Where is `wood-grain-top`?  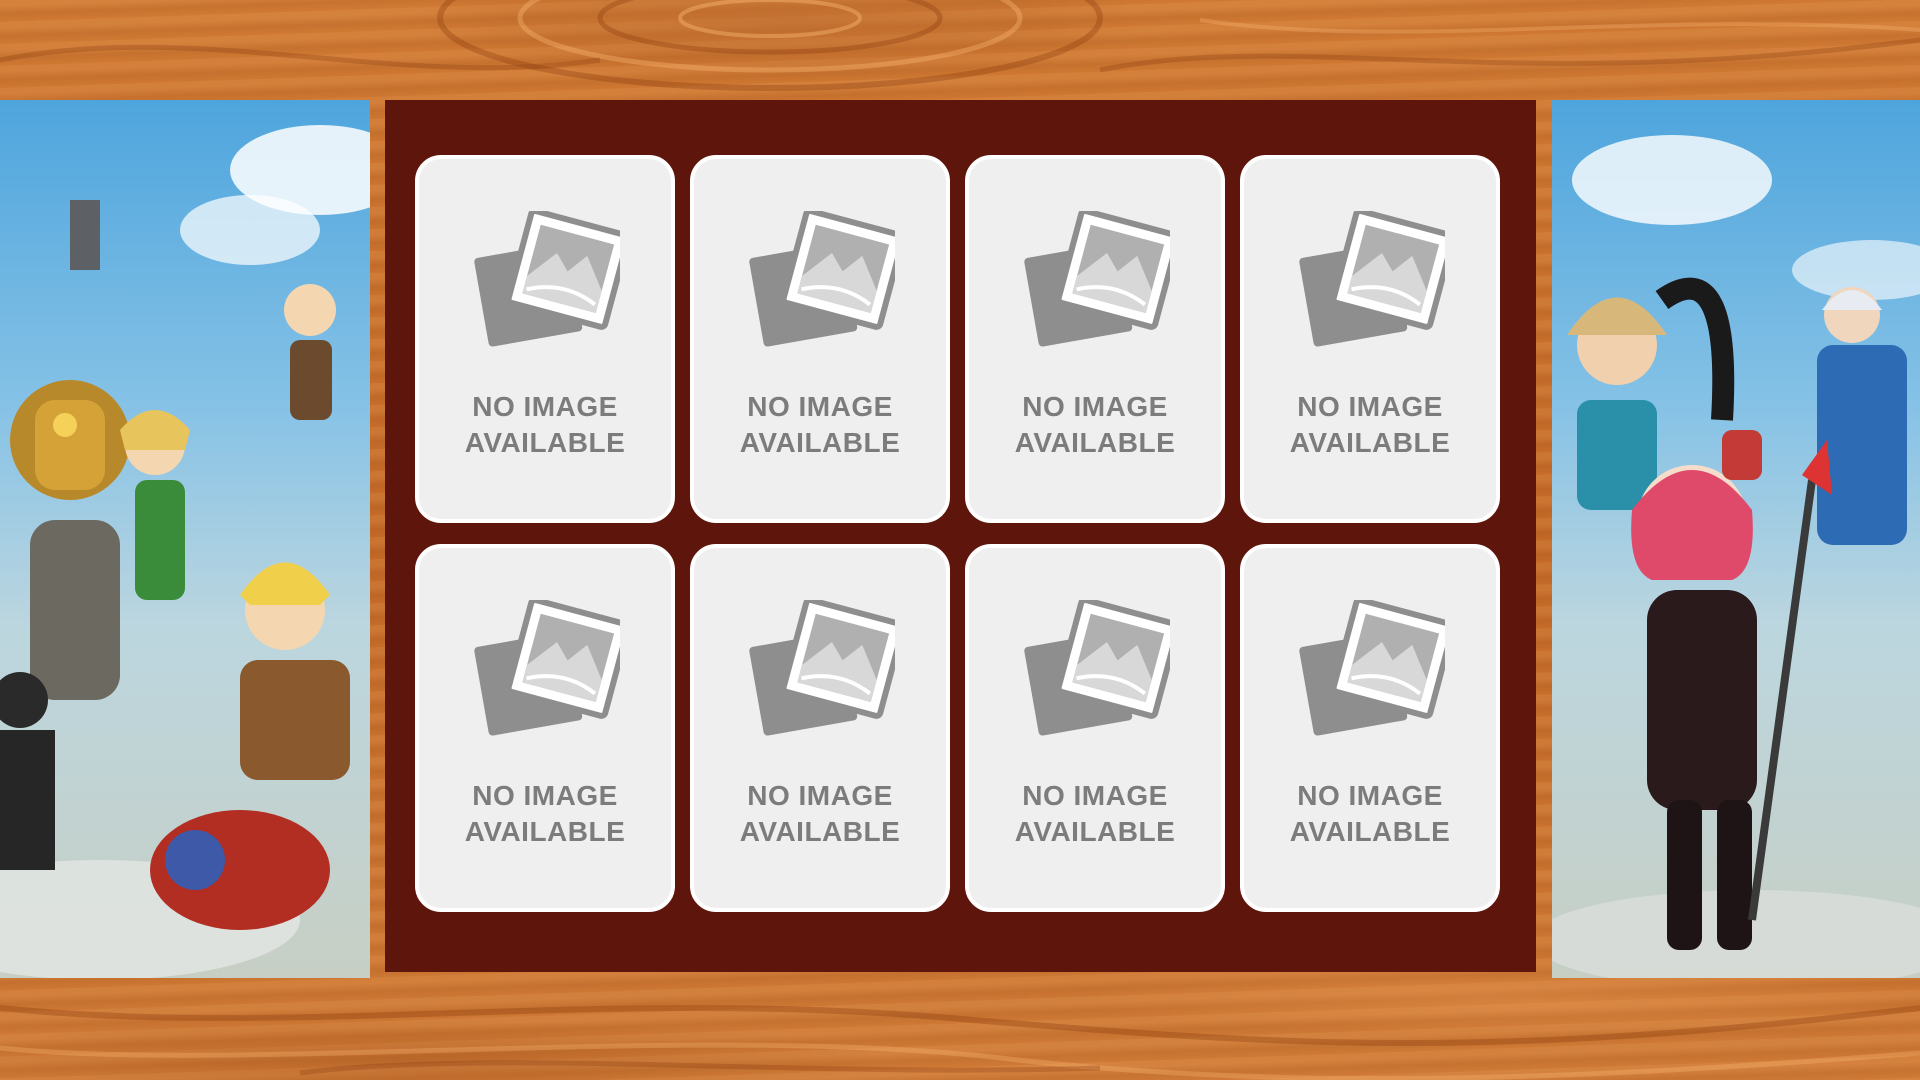 wood-grain-top is located at coordinates (960, 50).